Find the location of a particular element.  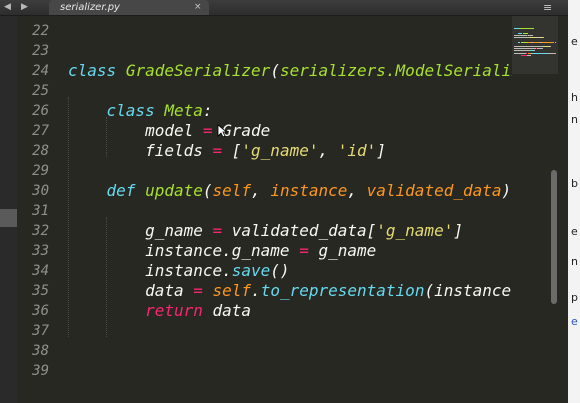

line-number: 38 is located at coordinates (40, 351).